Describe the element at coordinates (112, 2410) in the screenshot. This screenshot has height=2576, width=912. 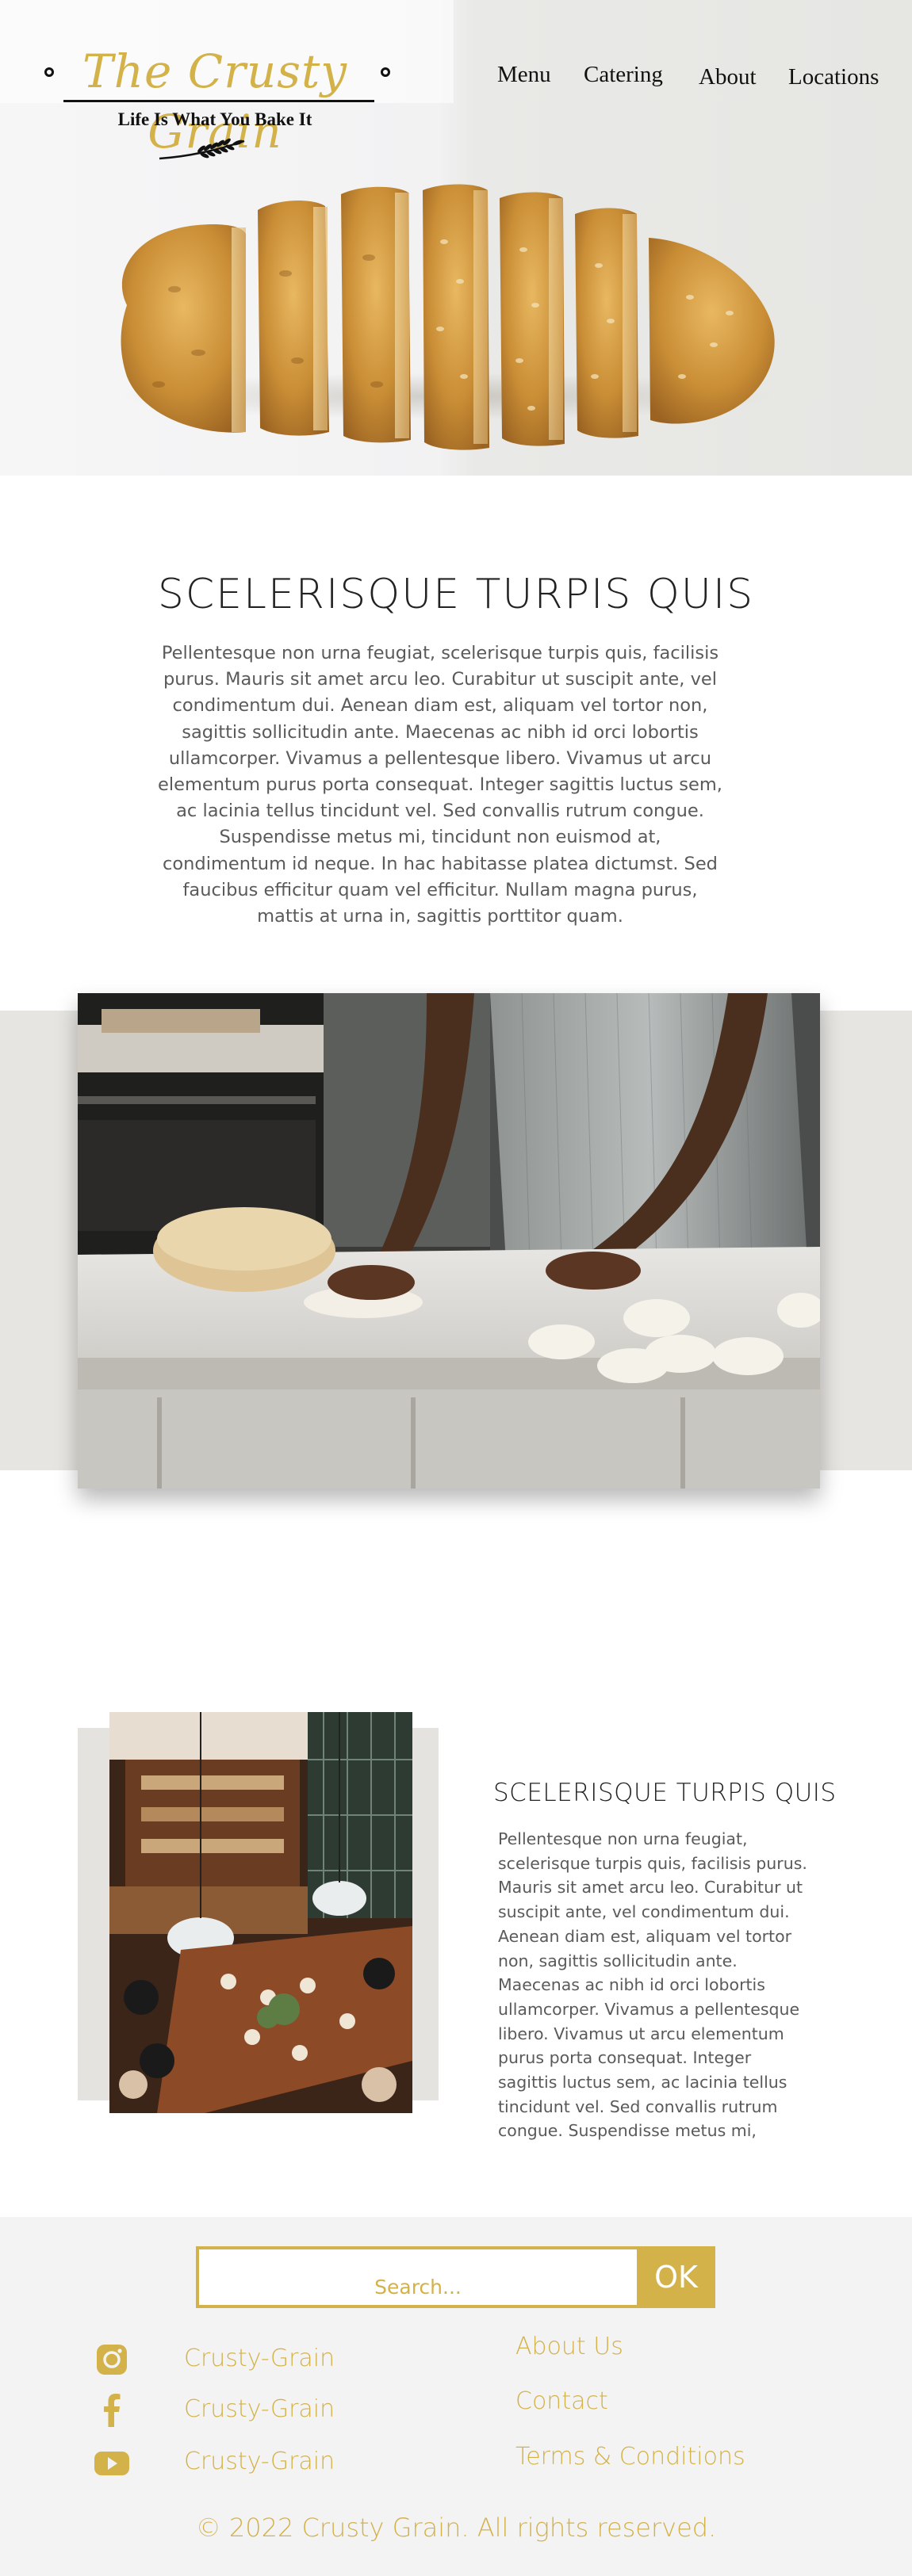
I see `facebook-icon` at that location.